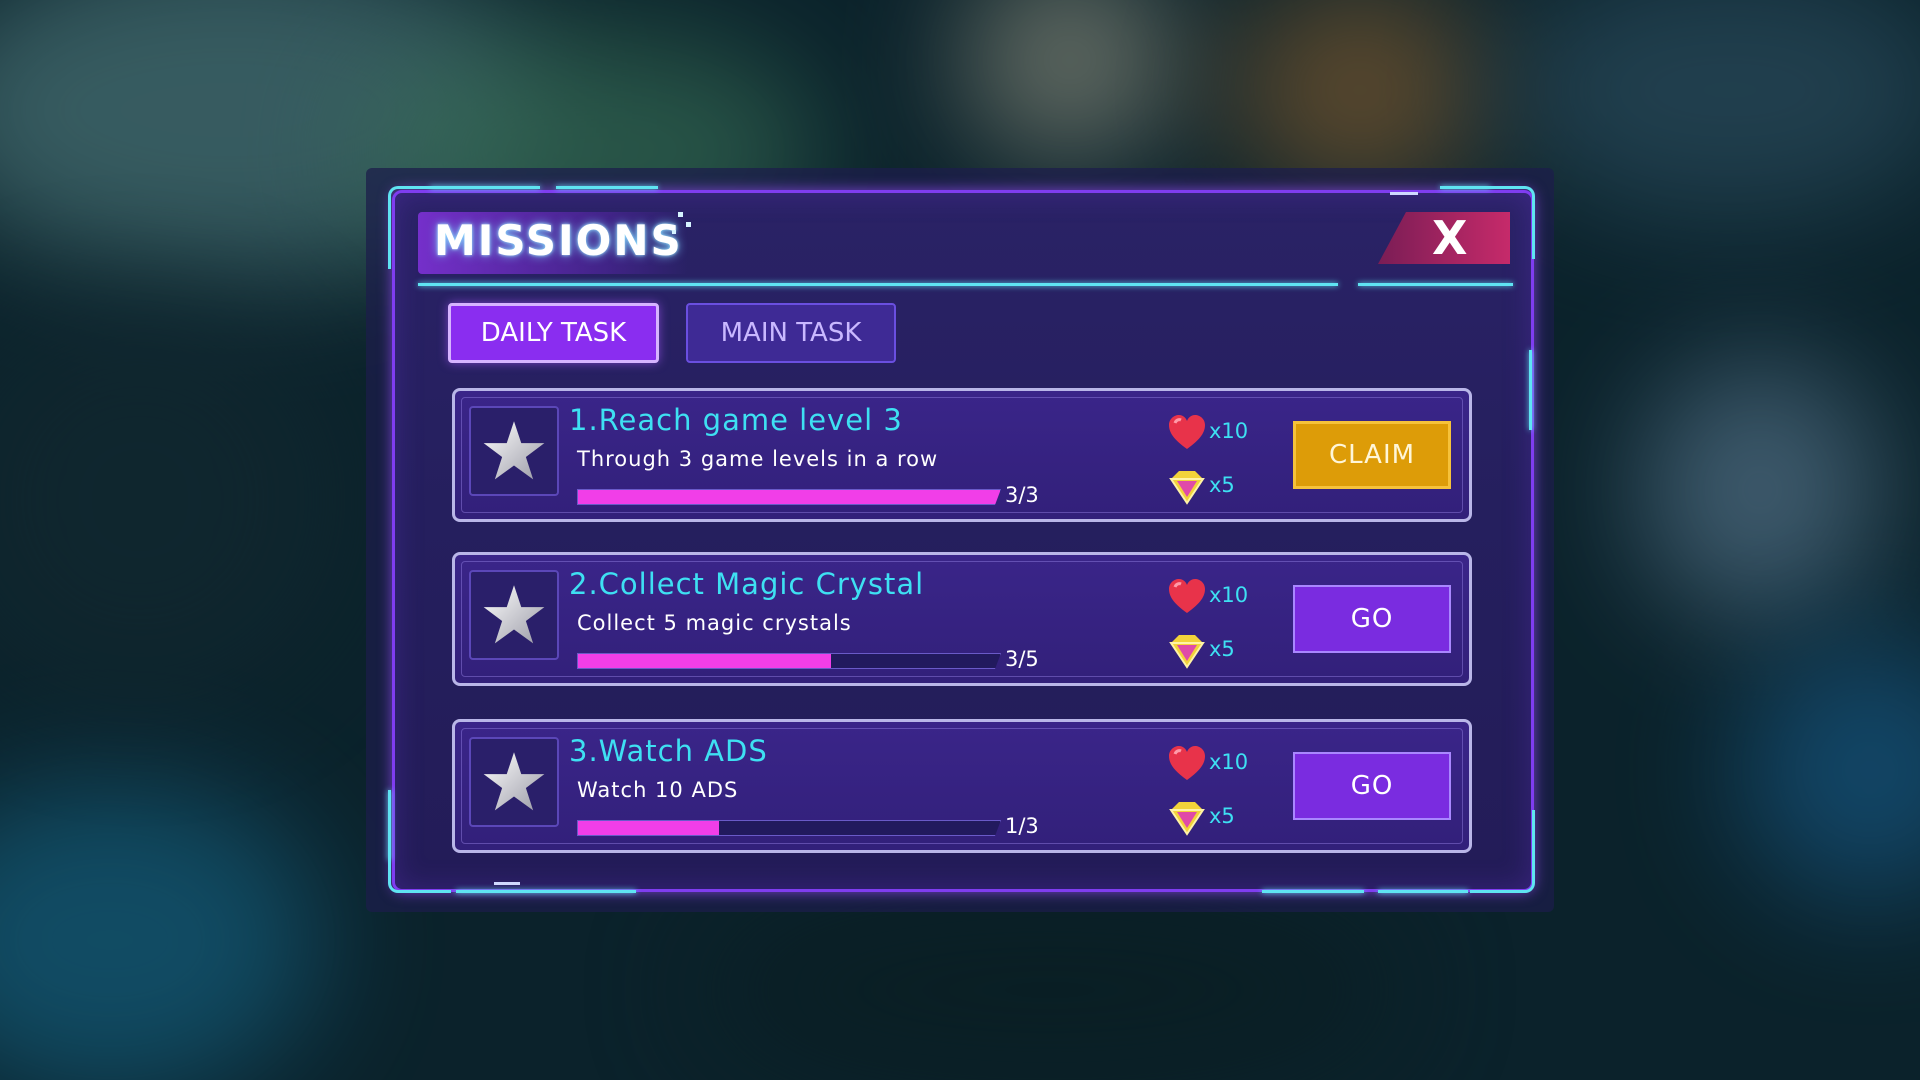 The image size is (1920, 1080). Describe the element at coordinates (962, 786) in the screenshot. I see `mission-card: 3.Watch ADS Watch 10 ADS 1/3 x10 x5 GO` at that location.